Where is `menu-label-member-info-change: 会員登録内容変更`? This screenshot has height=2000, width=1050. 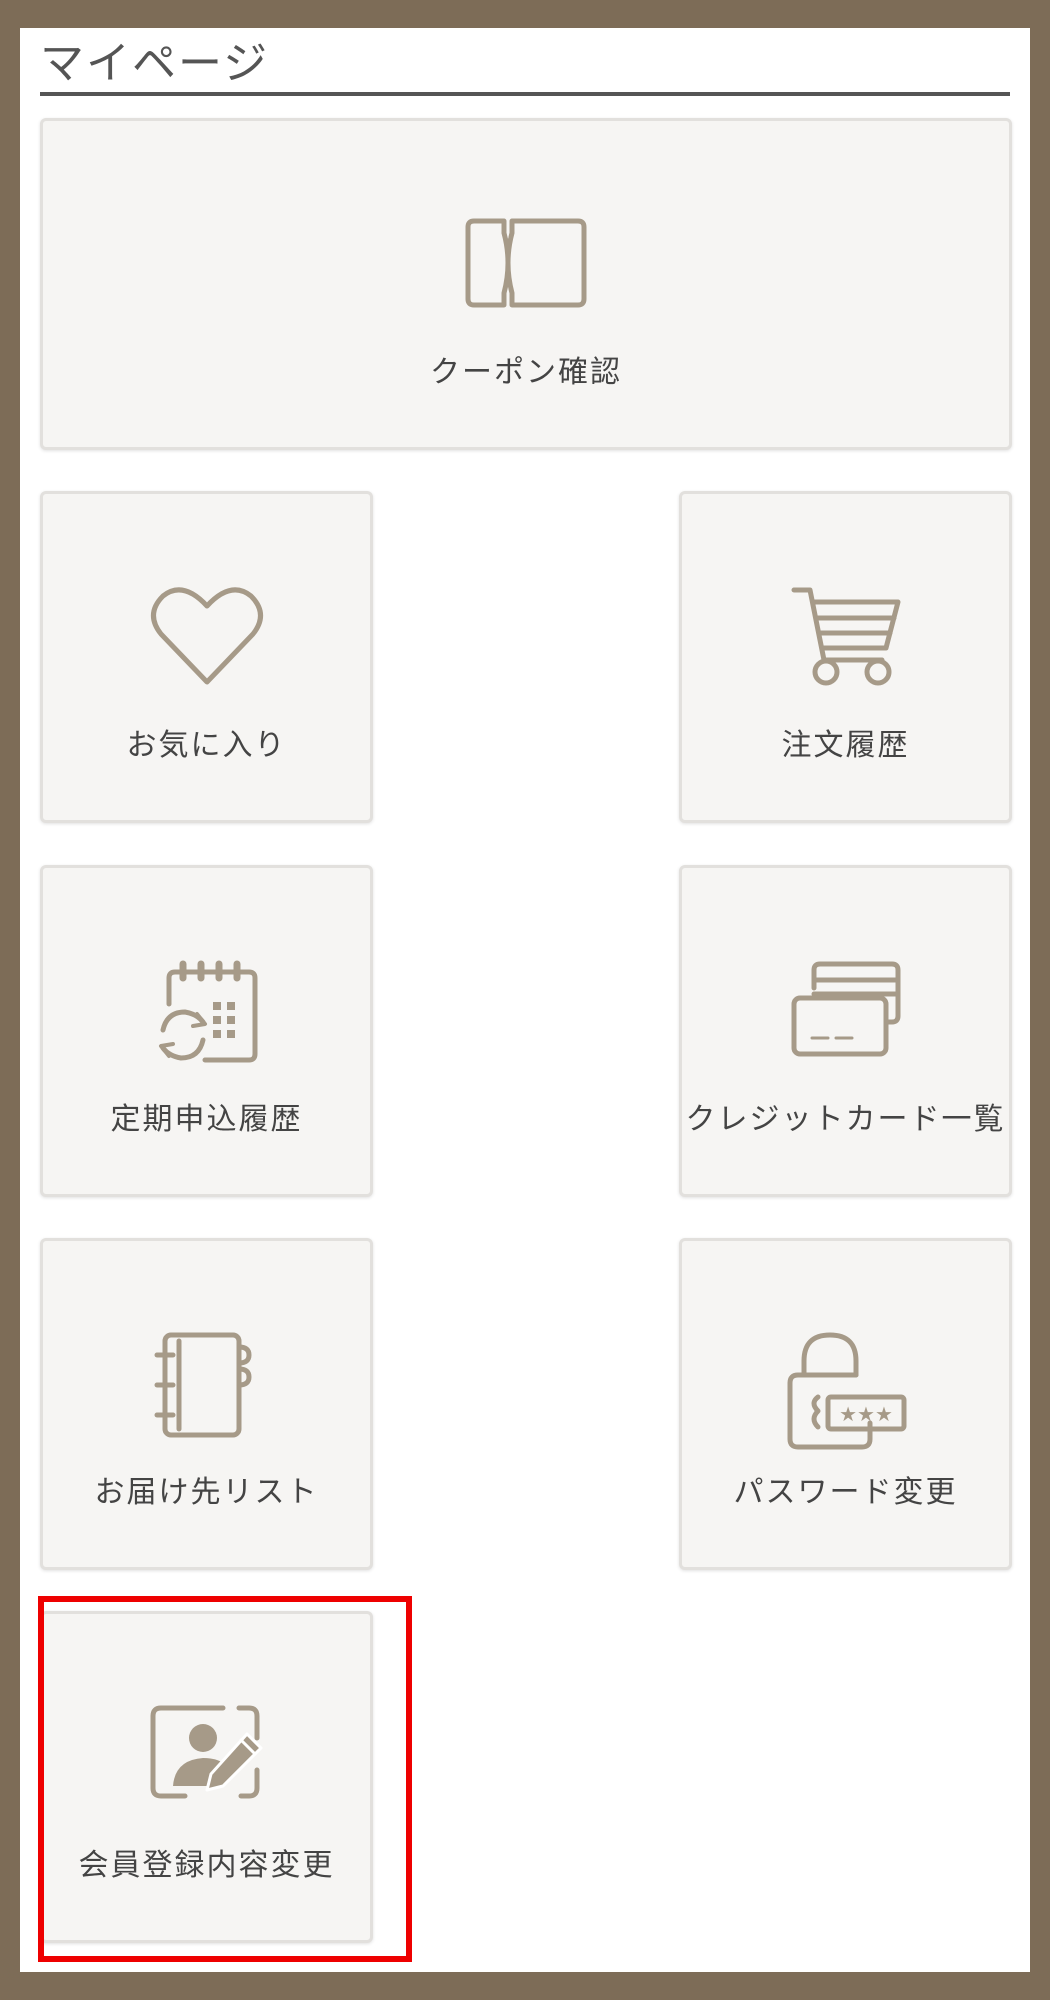
menu-label-member-info-change: 会員登録内容変更 is located at coordinates (206, 1865).